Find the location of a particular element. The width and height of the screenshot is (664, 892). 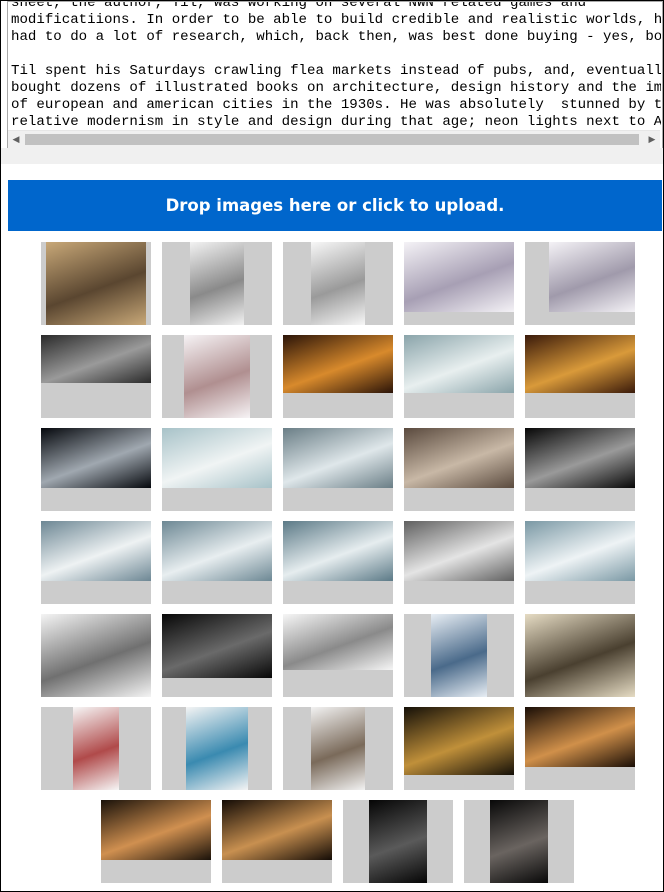

zeitgeist-bridge-image is located at coordinates (277, 830).